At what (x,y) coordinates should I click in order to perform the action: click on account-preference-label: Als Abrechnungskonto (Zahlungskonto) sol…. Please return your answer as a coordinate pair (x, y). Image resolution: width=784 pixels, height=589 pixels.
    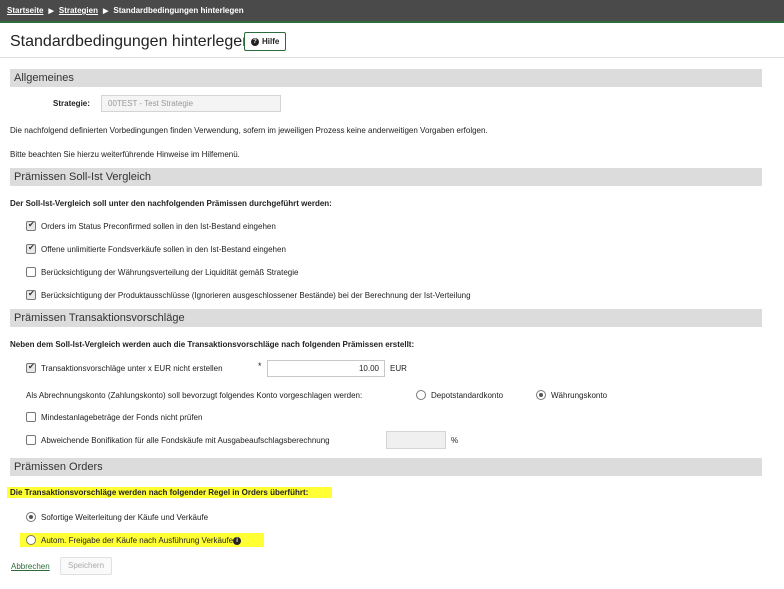
    Looking at the image, I should click on (194, 395).